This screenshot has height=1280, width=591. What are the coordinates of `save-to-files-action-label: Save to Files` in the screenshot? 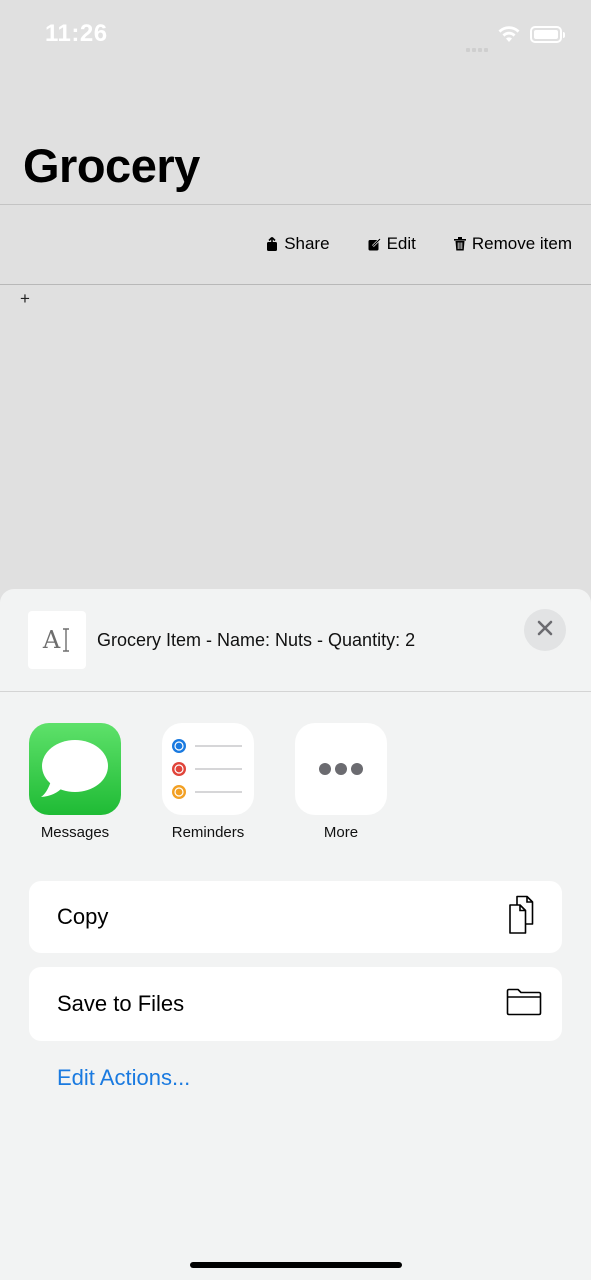 It's located at (121, 1003).